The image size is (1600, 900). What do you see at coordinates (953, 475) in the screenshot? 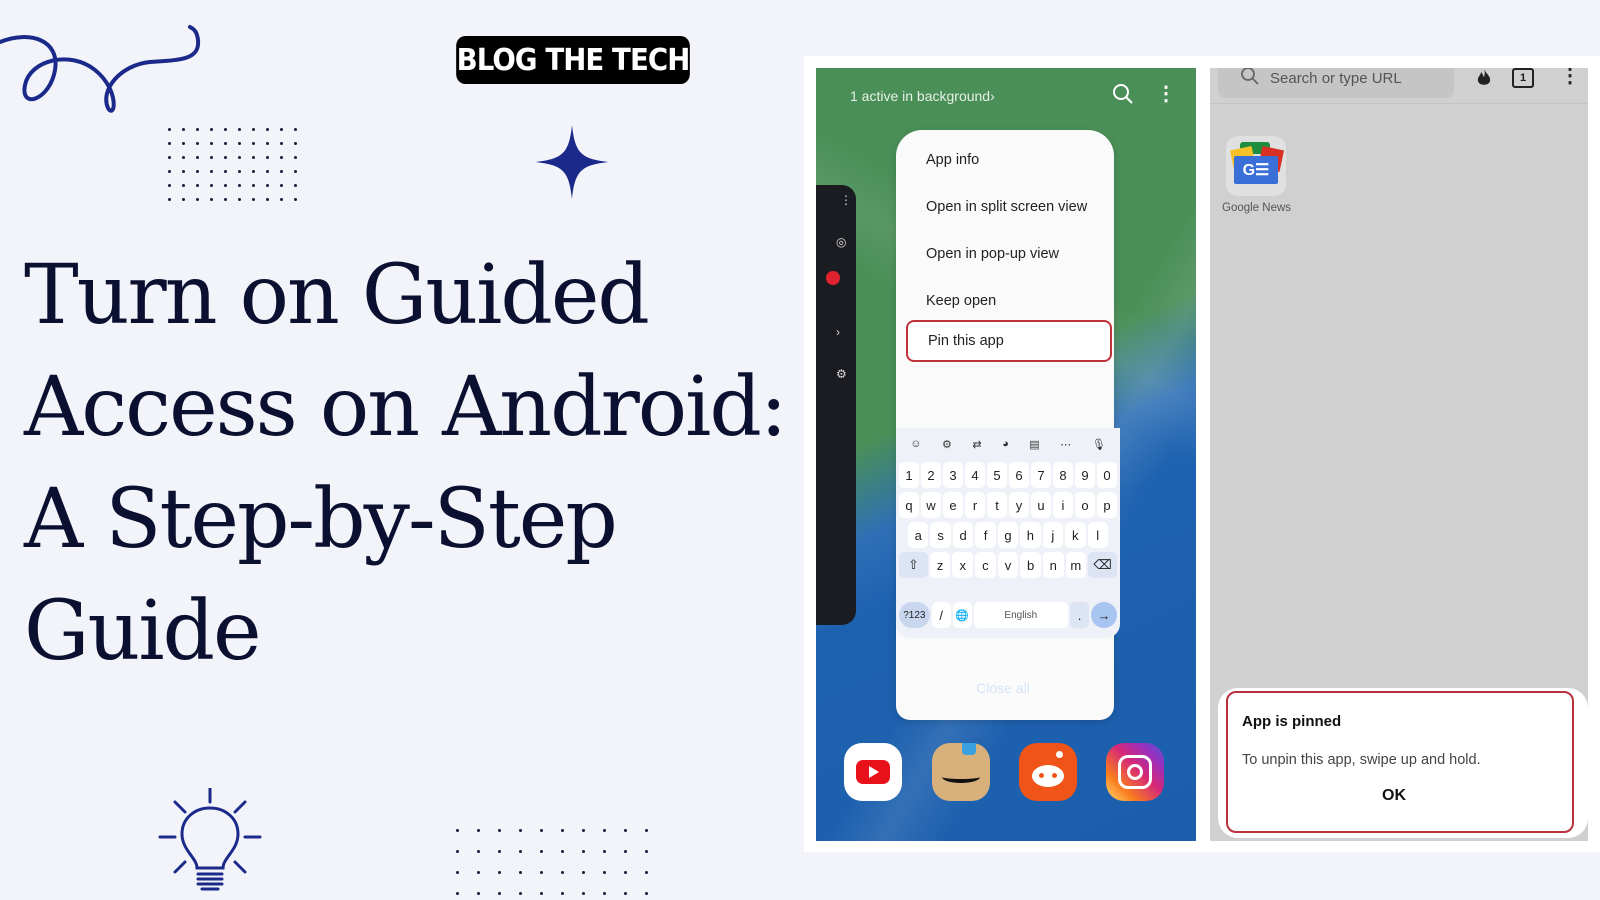
I see `key-3: 3` at bounding box center [953, 475].